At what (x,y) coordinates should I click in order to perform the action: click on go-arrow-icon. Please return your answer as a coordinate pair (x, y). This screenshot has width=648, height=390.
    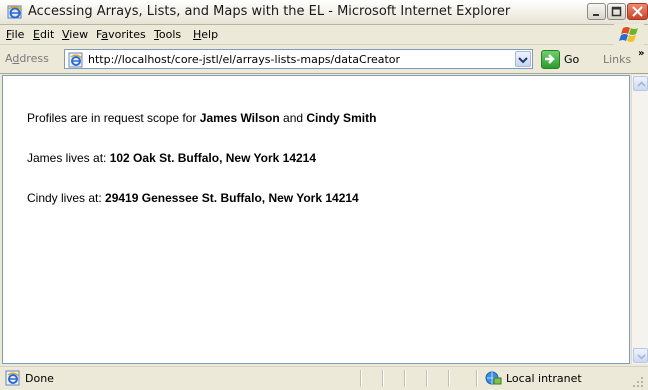
    Looking at the image, I should click on (550, 59).